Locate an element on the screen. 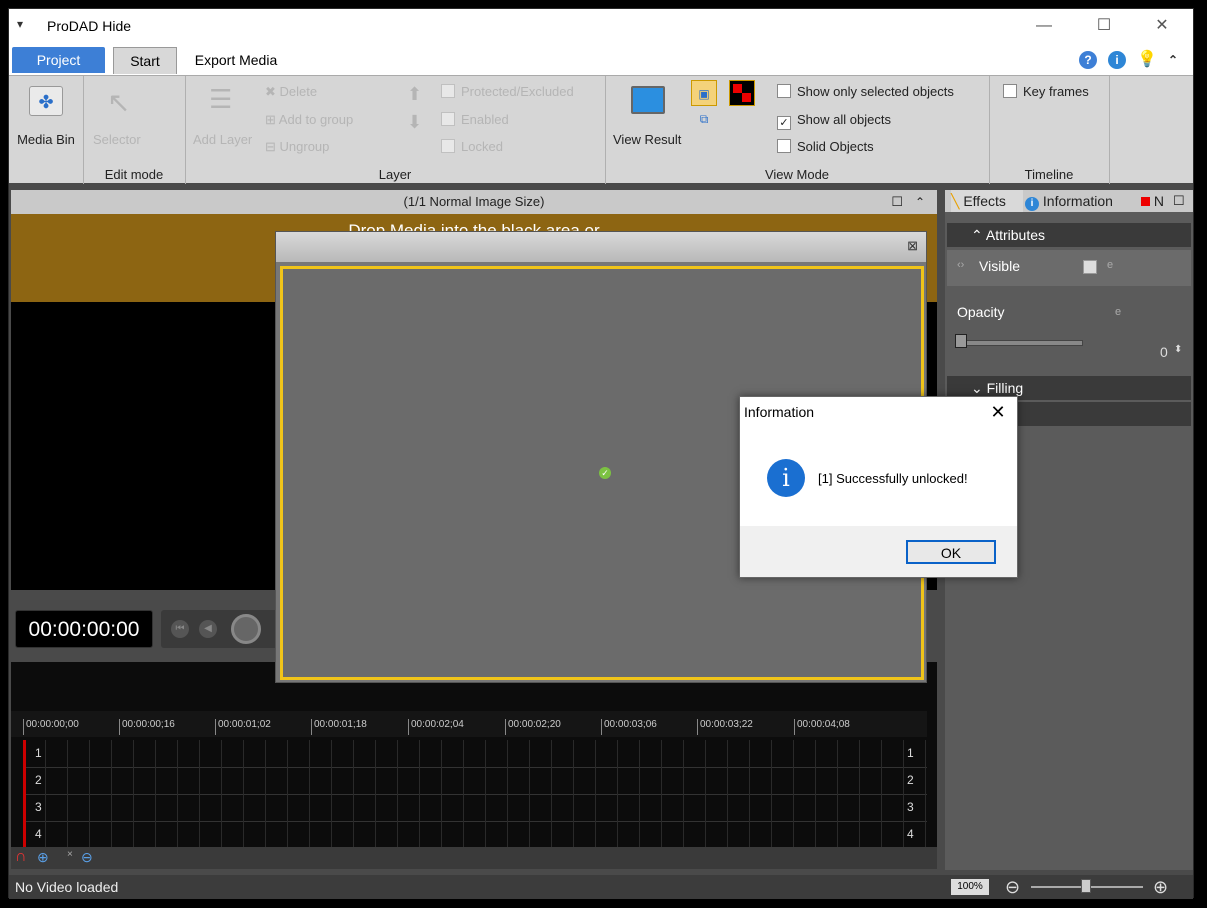 The height and width of the screenshot is (908, 1207). media-bin-button: Media Bin is located at coordinates (46, 139).